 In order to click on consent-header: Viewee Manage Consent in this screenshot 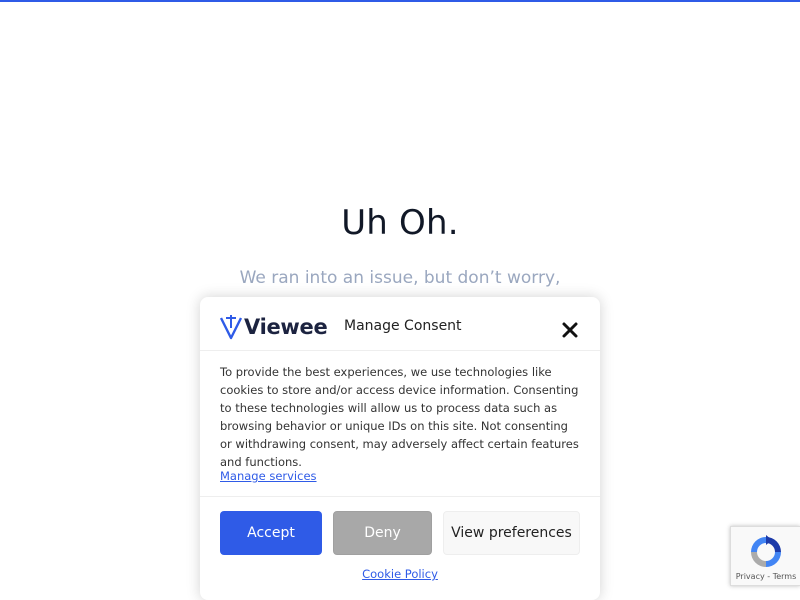, I will do `click(400, 324)`.